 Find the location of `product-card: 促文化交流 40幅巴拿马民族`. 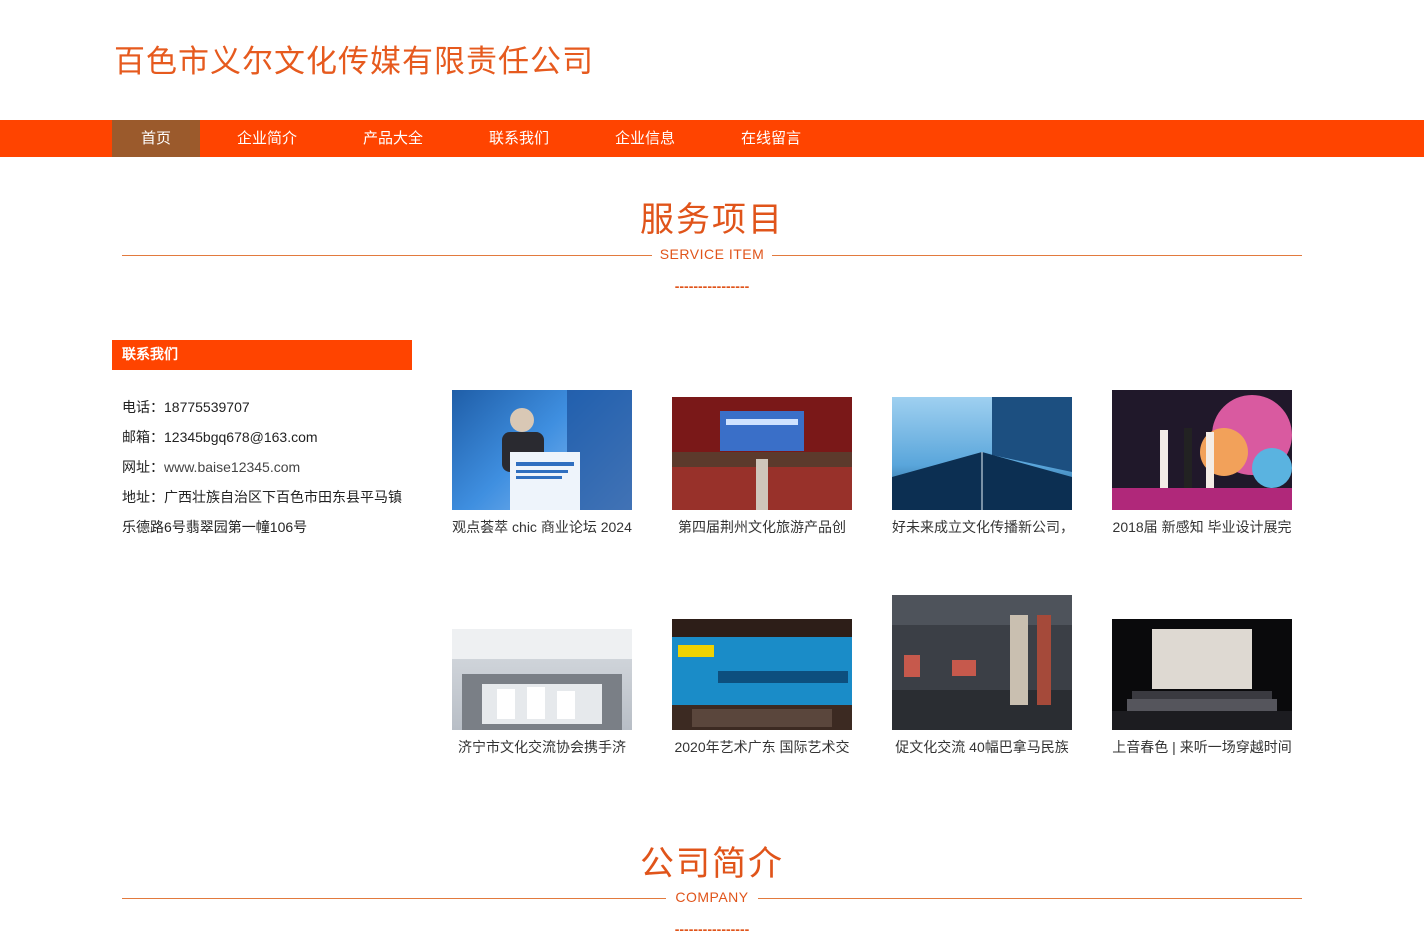

product-card: 促文化交流 40幅巴拿马民族 is located at coordinates (982, 677).